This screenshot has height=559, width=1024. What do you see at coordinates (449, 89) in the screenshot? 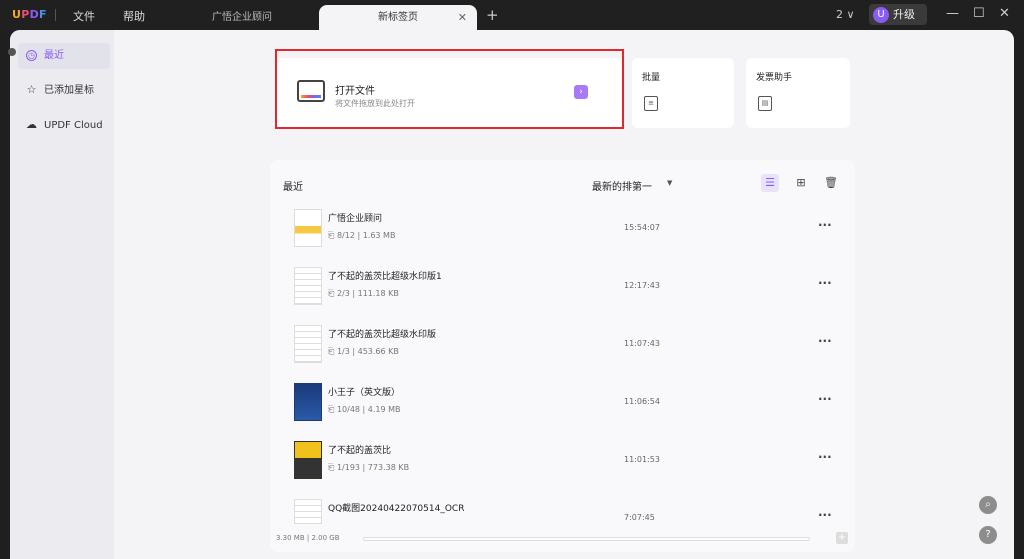
I see `highlight-box` at bounding box center [449, 89].